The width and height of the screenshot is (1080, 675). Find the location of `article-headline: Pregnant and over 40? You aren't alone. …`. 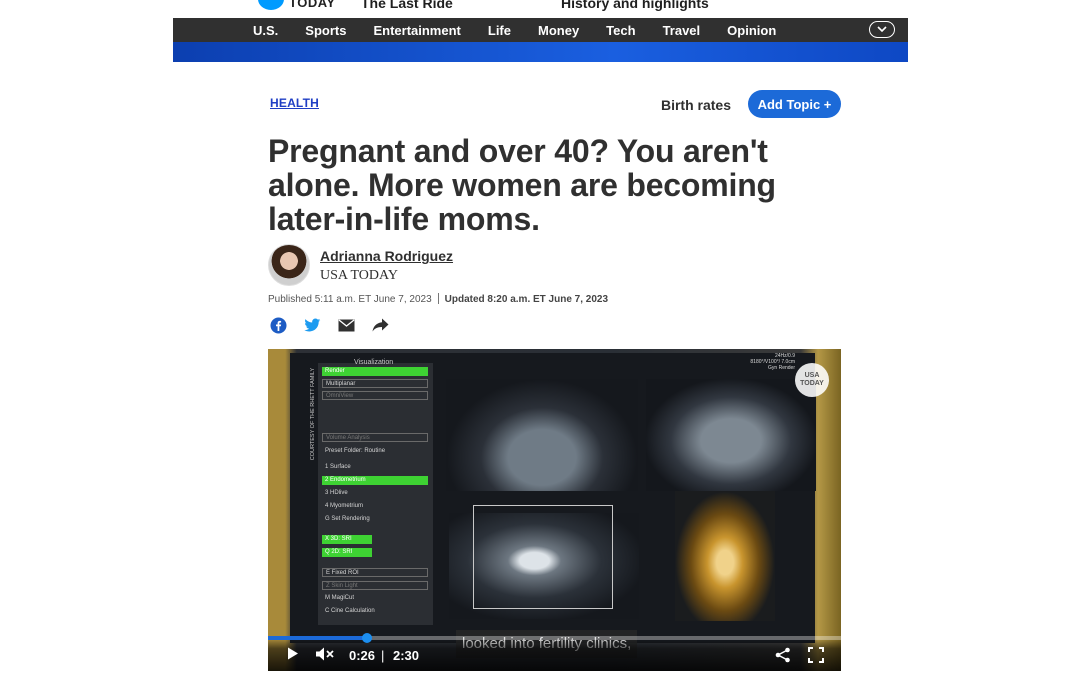

article-headline: Pregnant and over 40? You aren't alone. … is located at coordinates (522, 185).